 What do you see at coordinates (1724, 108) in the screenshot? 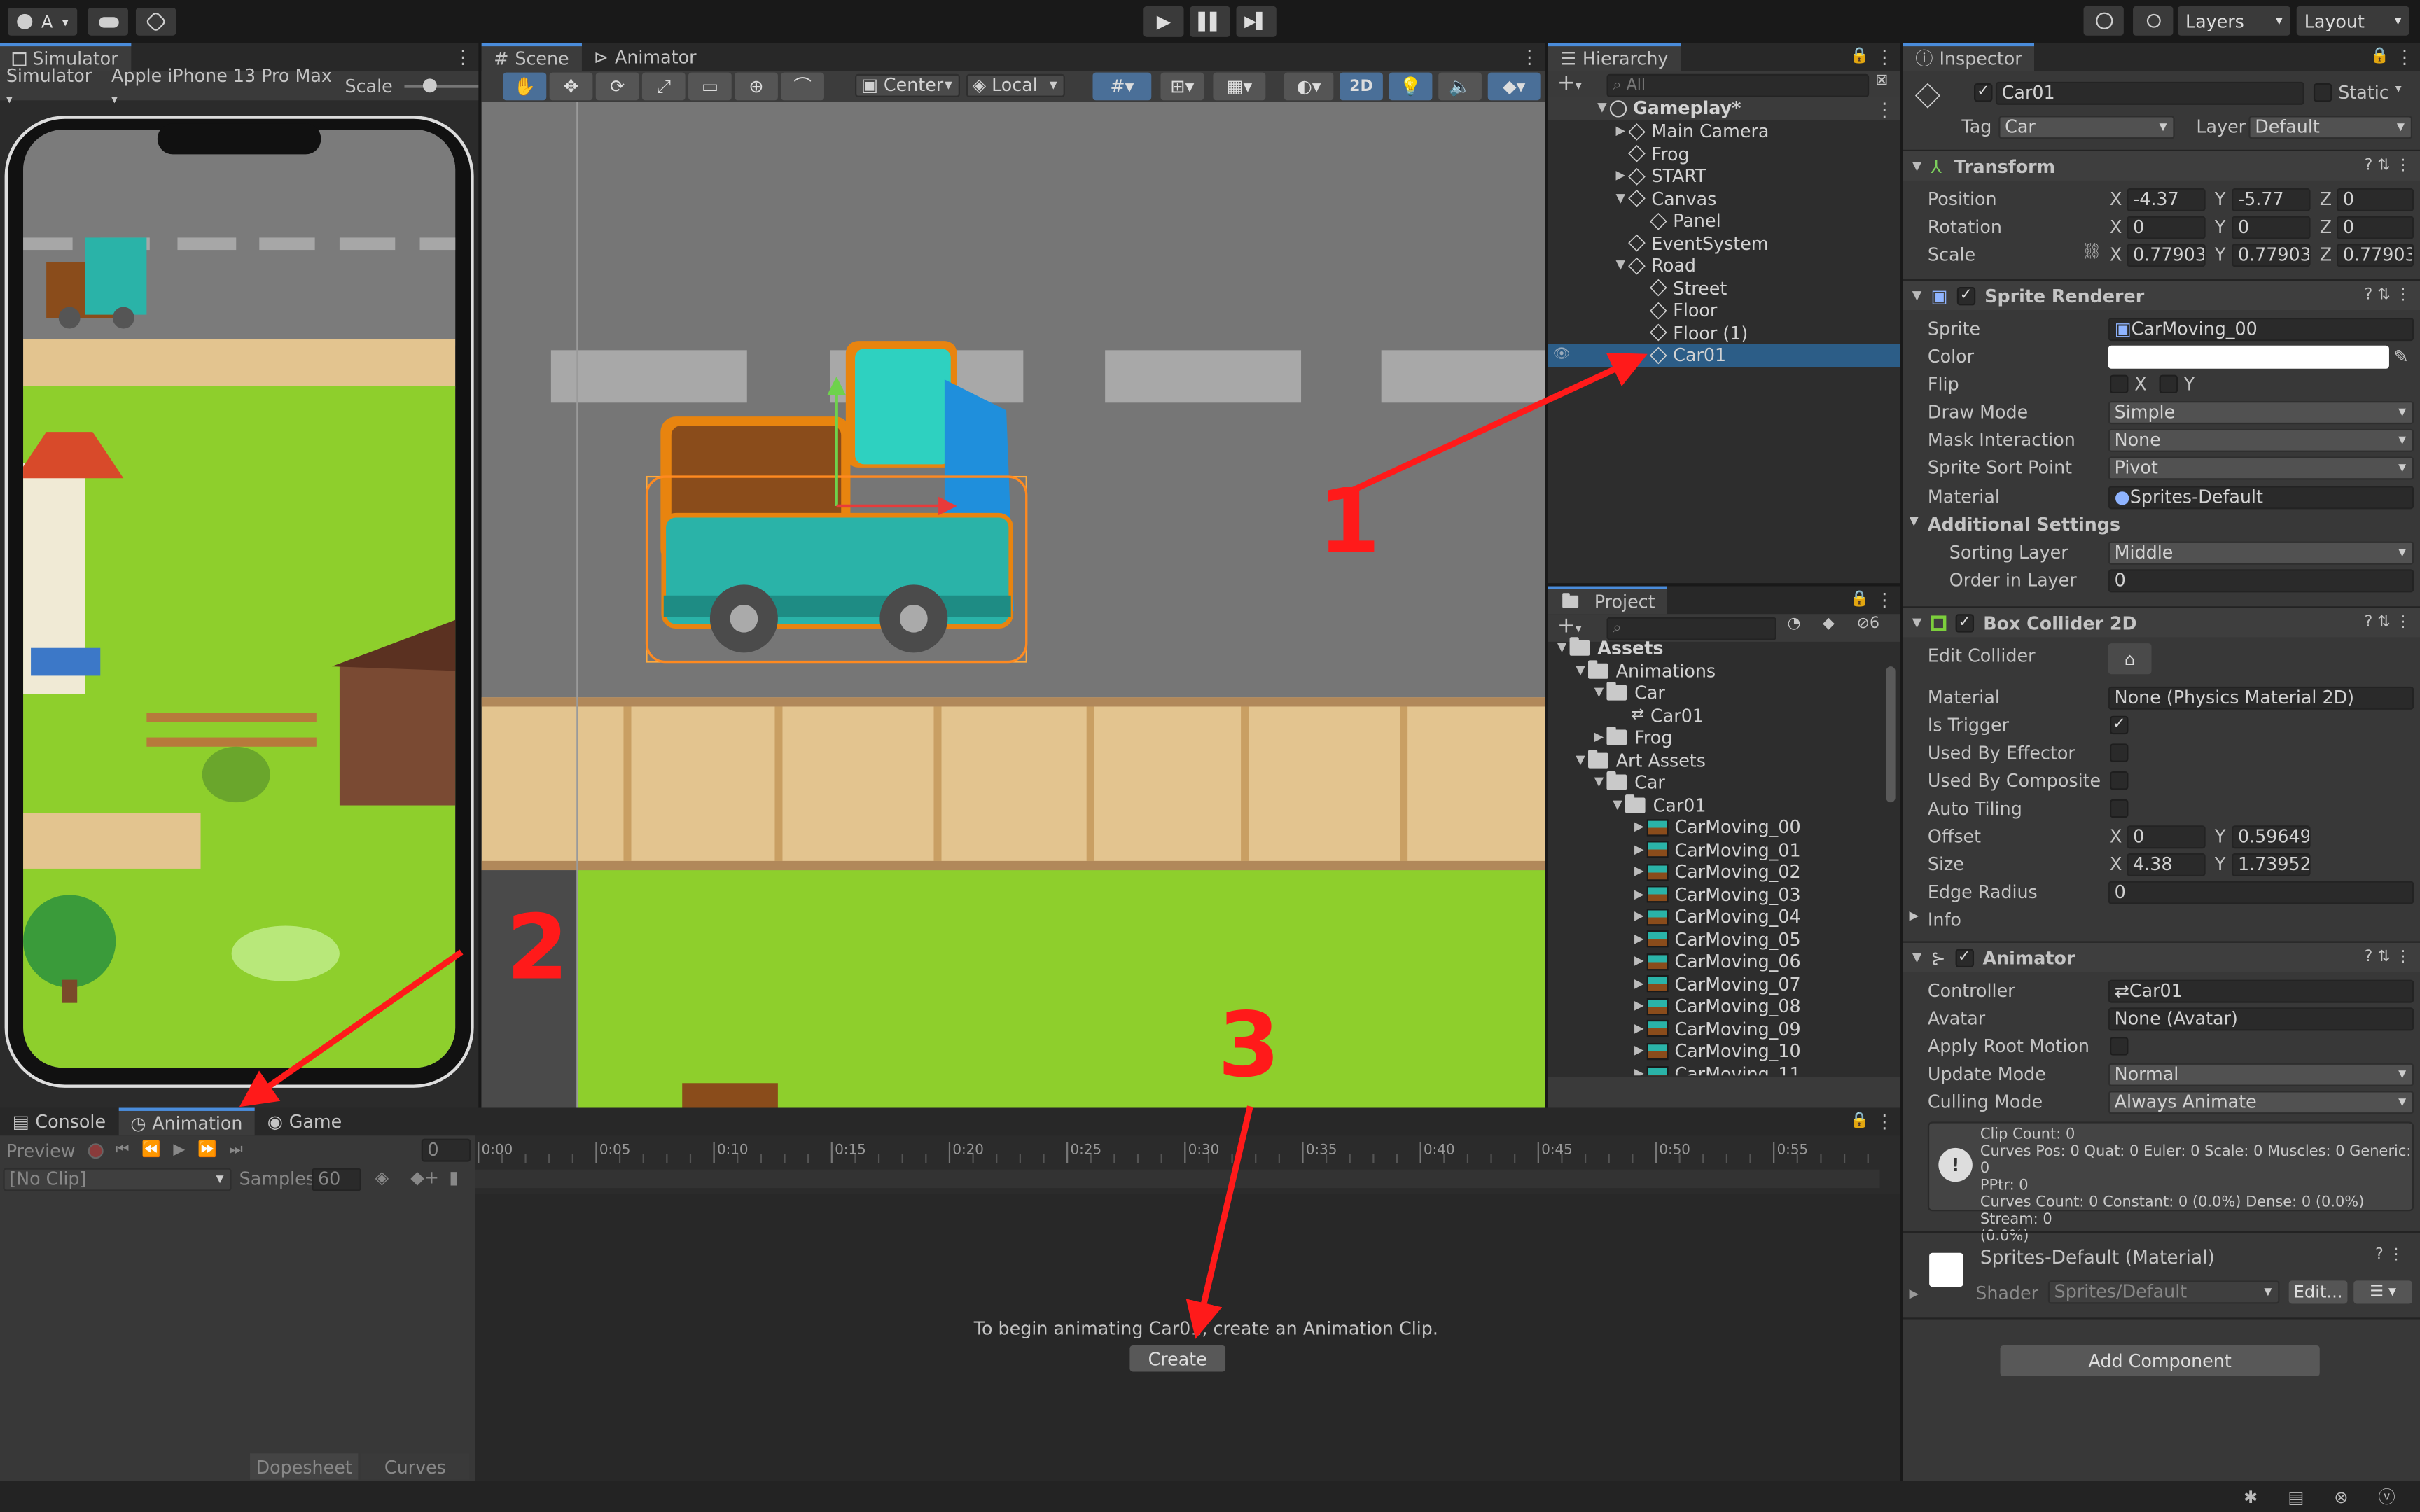
I see `hierarchy-item: ▼ Gameplay*` at bounding box center [1724, 108].